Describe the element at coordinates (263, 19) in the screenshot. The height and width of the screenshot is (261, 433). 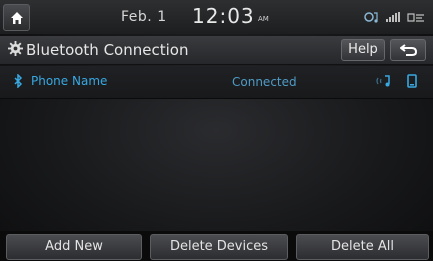
I see `ampm: AM` at that location.